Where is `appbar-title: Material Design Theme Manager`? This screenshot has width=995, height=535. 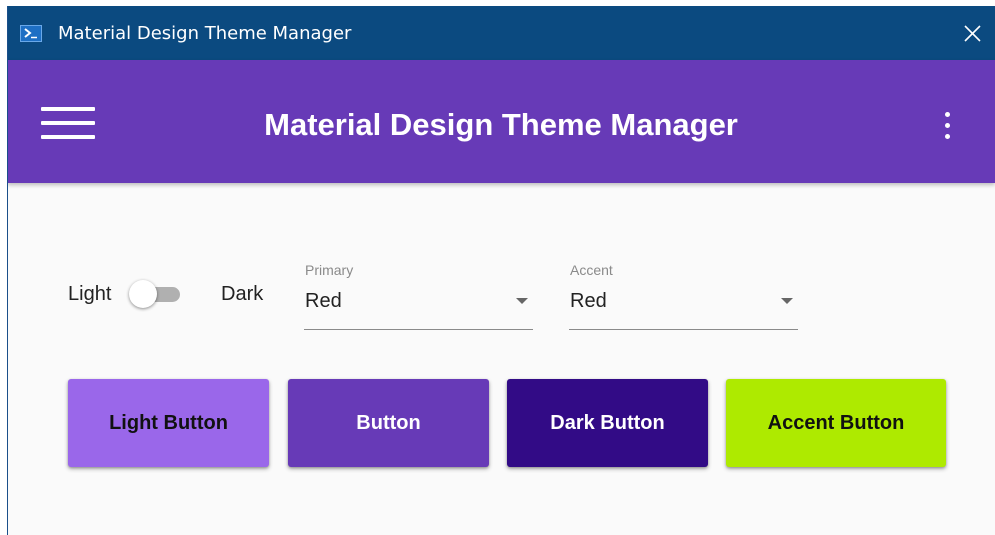
appbar-title: Material Design Theme Manager is located at coordinates (501, 124).